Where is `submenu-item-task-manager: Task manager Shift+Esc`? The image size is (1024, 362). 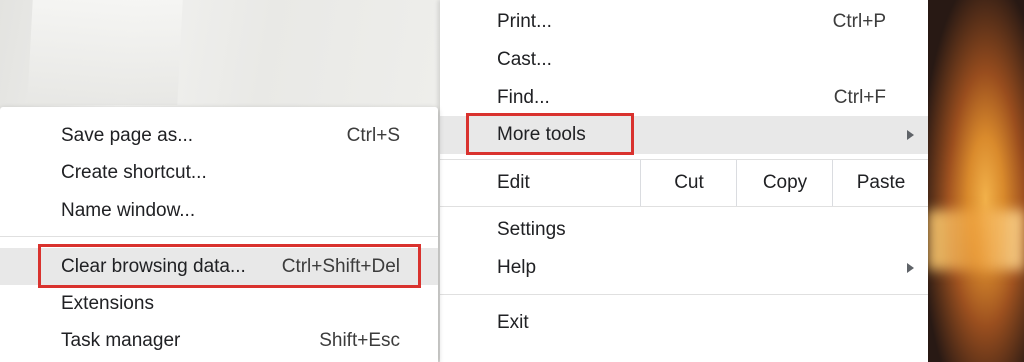 submenu-item-task-manager: Task manager Shift+Esc is located at coordinates (219, 340).